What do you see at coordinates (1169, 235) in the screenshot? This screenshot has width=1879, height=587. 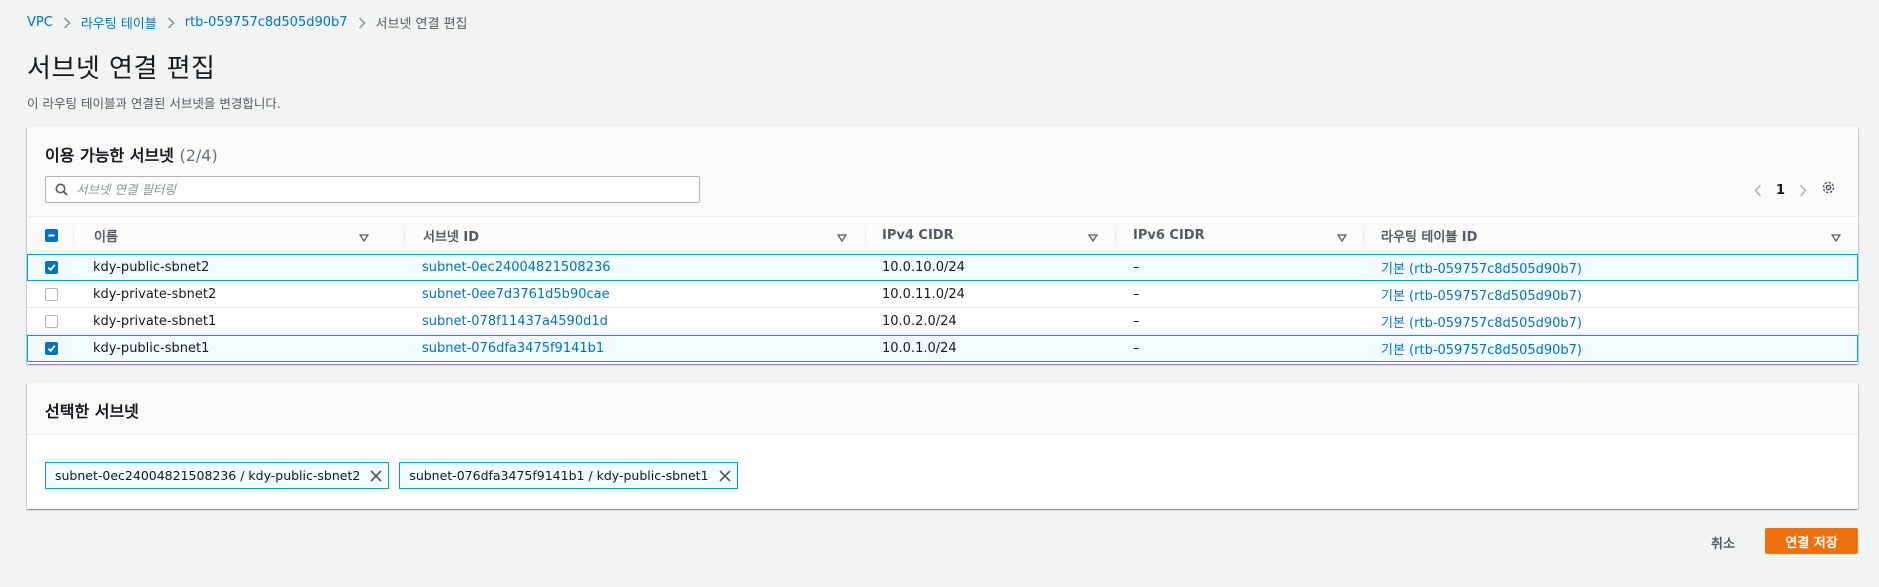 I see `column-label-ipv6: IPv6 CIDR` at bounding box center [1169, 235].